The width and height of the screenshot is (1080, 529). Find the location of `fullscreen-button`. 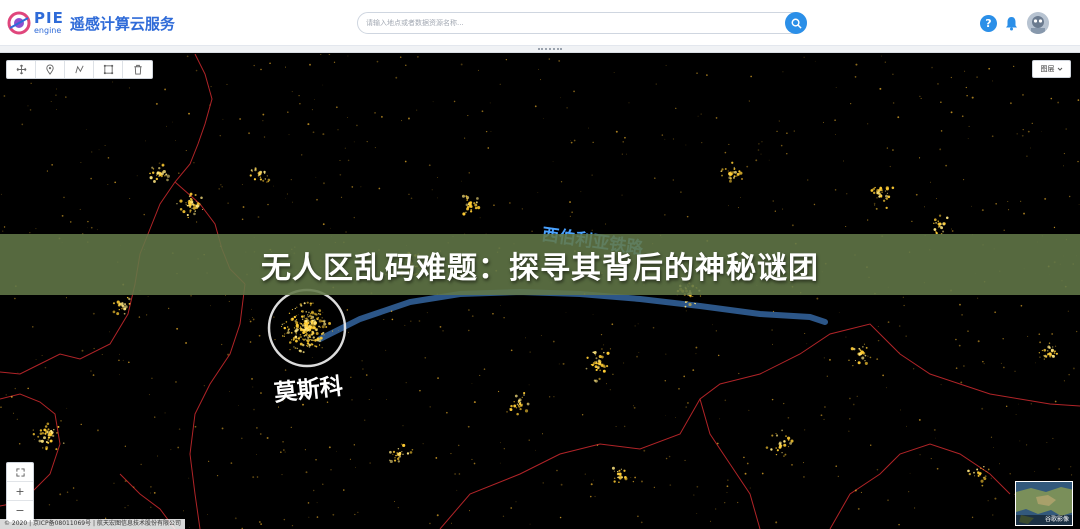

fullscreen-button is located at coordinates (20, 472).